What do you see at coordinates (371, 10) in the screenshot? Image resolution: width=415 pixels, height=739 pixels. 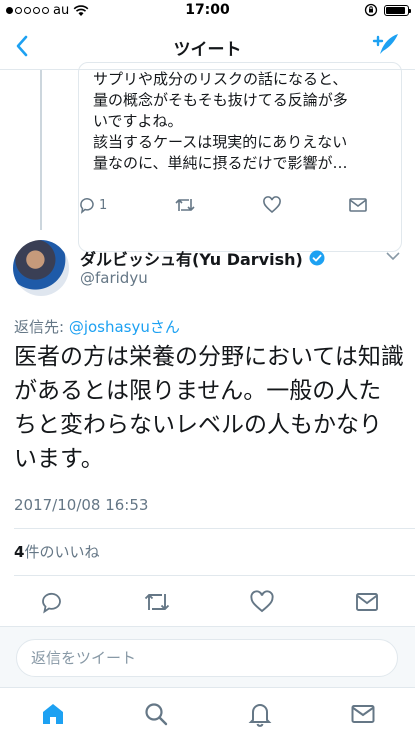 I see `rotation-lock-icon` at bounding box center [371, 10].